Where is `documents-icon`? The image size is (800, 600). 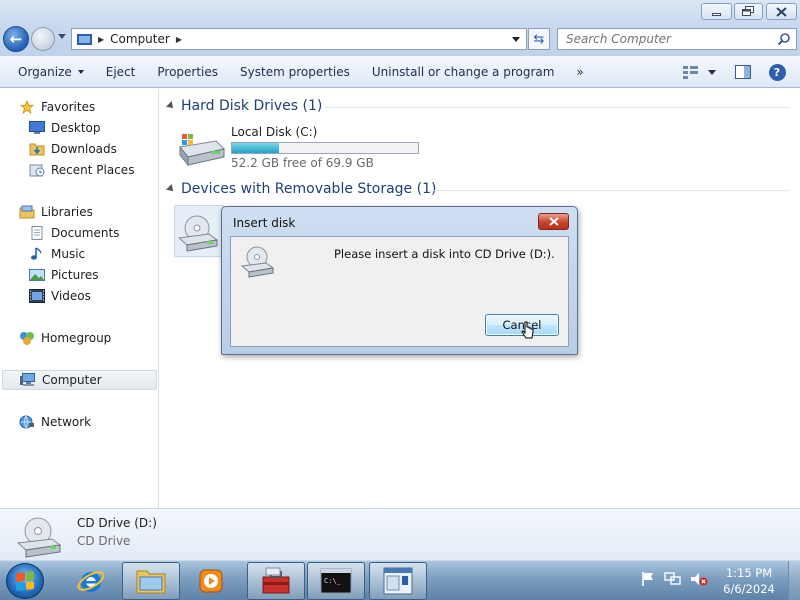
documents-icon is located at coordinates (37, 233).